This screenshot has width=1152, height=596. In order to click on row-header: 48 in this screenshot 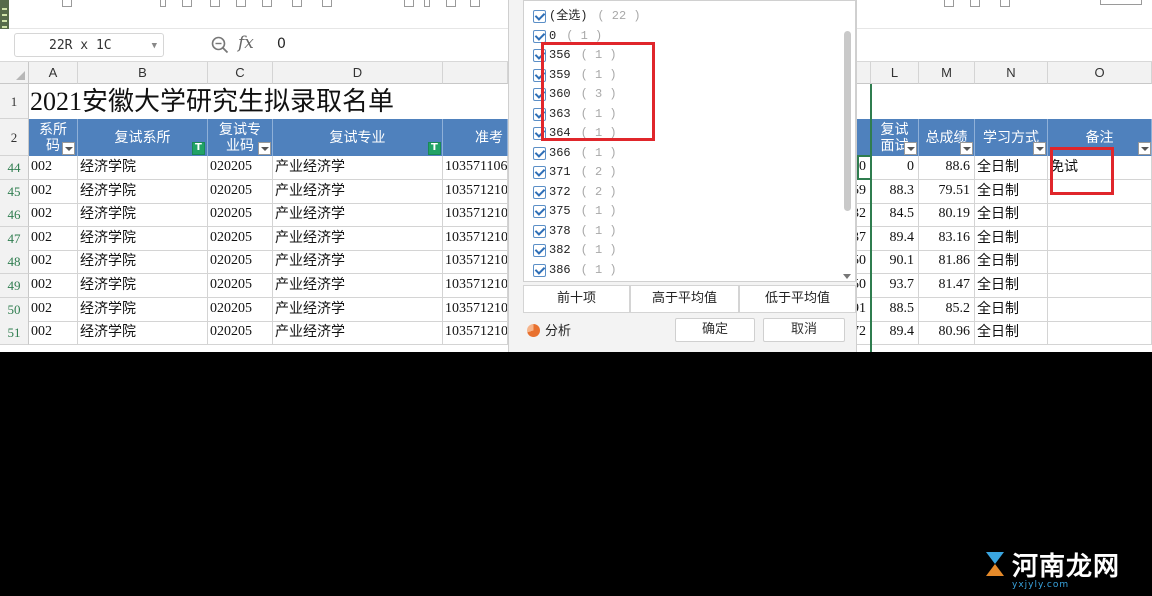, I will do `click(14, 262)`.